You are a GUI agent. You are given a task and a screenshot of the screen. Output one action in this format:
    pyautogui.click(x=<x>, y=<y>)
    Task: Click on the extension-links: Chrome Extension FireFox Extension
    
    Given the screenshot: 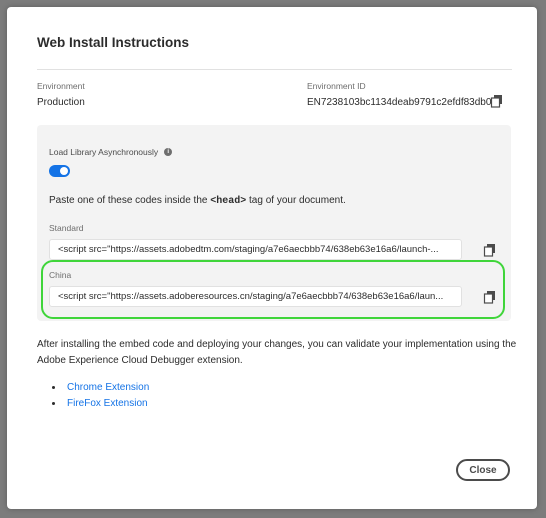 What is the action you would take?
    pyautogui.click(x=100, y=395)
    